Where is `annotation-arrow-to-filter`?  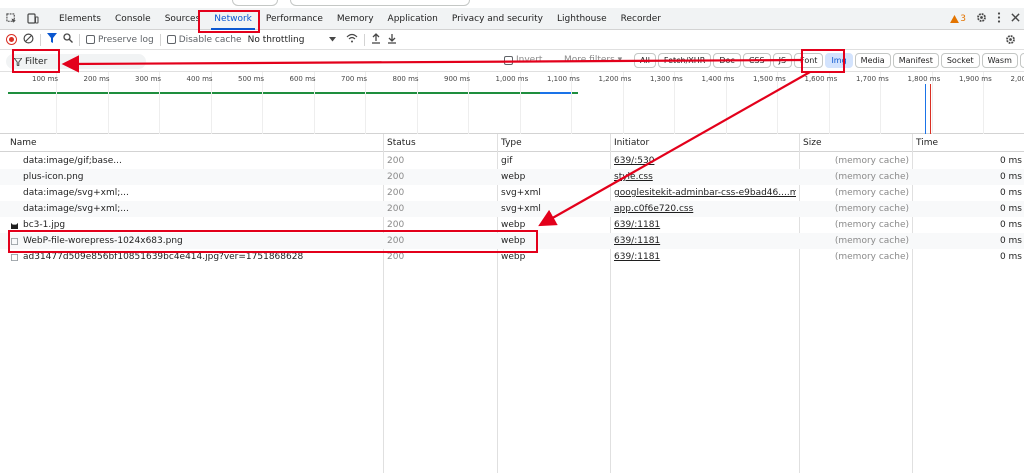
annotation-arrow-to-filter is located at coordinates (432, 64).